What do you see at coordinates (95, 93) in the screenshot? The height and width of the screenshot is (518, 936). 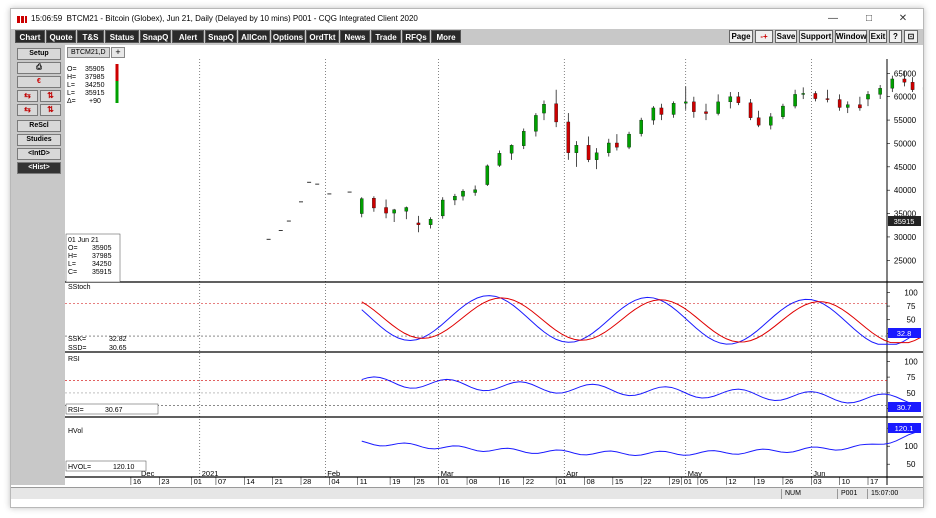 I see `ohlc-last-value: 35915` at bounding box center [95, 93].